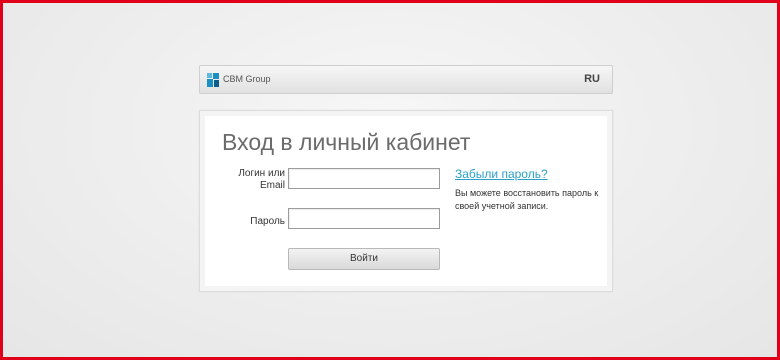  Describe the element at coordinates (261, 179) in the screenshot. I see `login-label: Логин или Email` at that location.